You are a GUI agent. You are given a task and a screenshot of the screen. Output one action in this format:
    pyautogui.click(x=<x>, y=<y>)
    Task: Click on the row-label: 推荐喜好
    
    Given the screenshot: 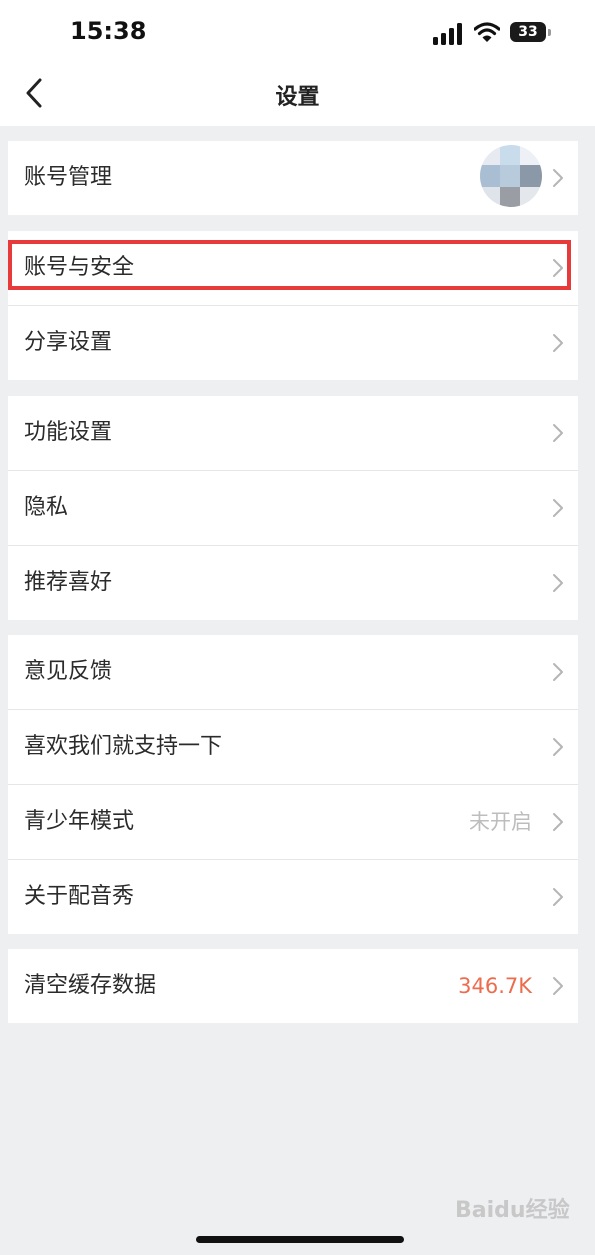 What is the action you would take?
    pyautogui.click(x=68, y=582)
    